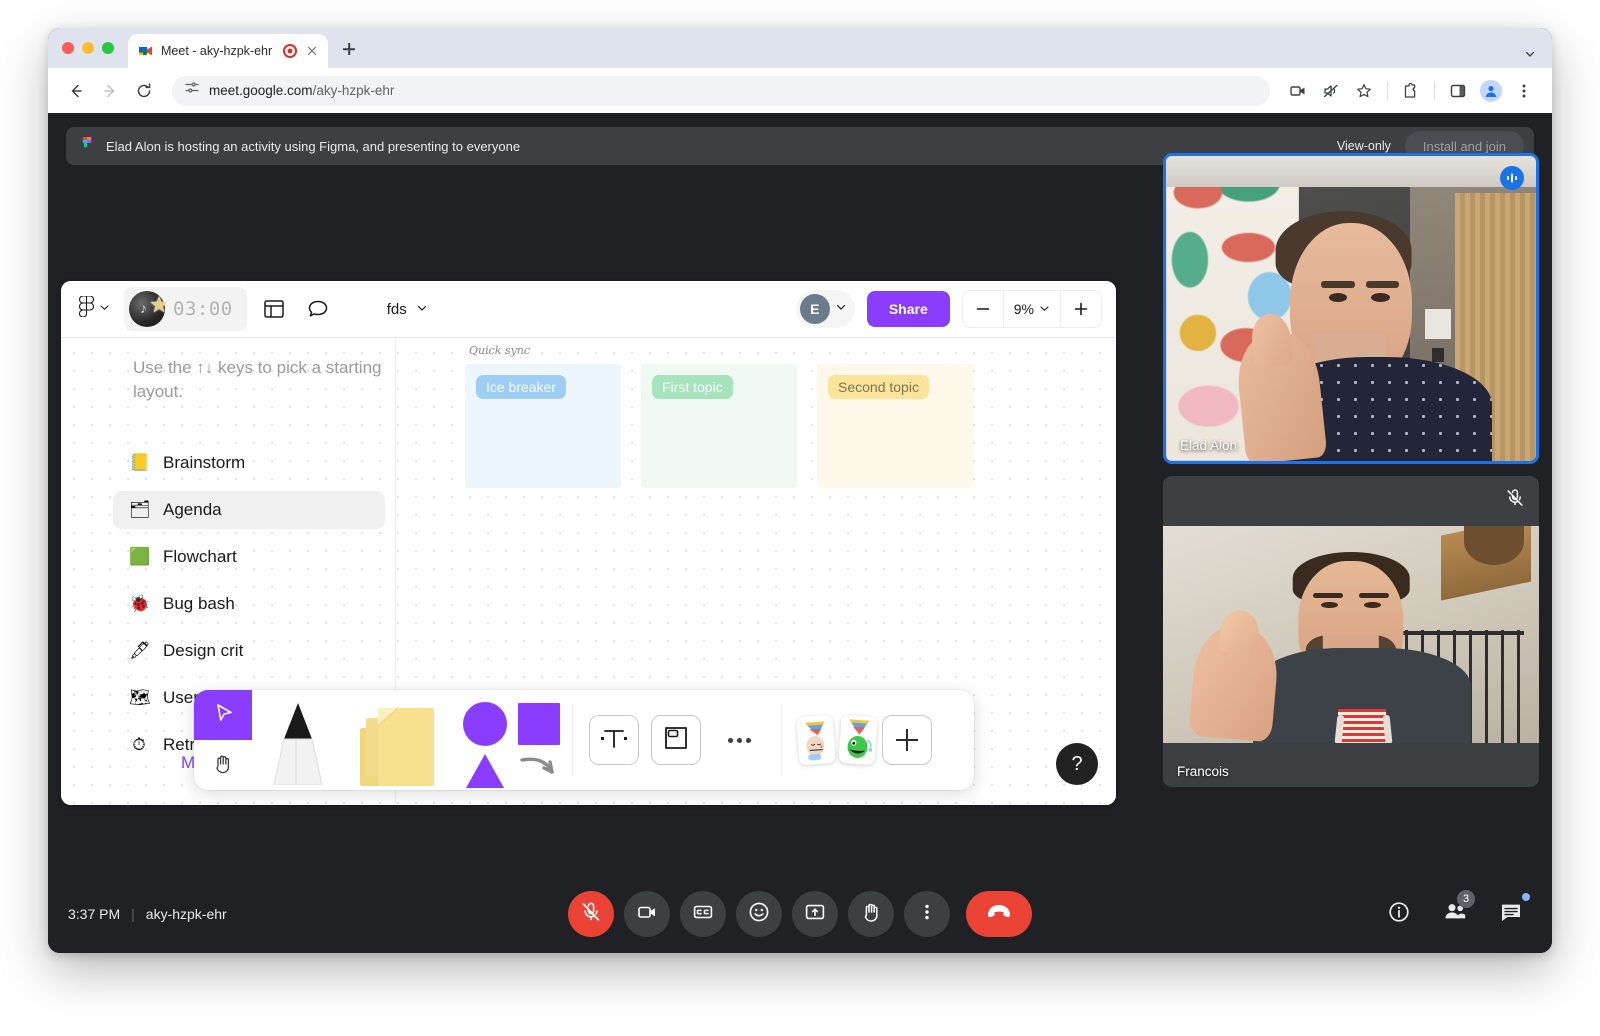 The width and height of the screenshot is (1600, 1036). I want to click on minimize-window-button, so click(88, 48).